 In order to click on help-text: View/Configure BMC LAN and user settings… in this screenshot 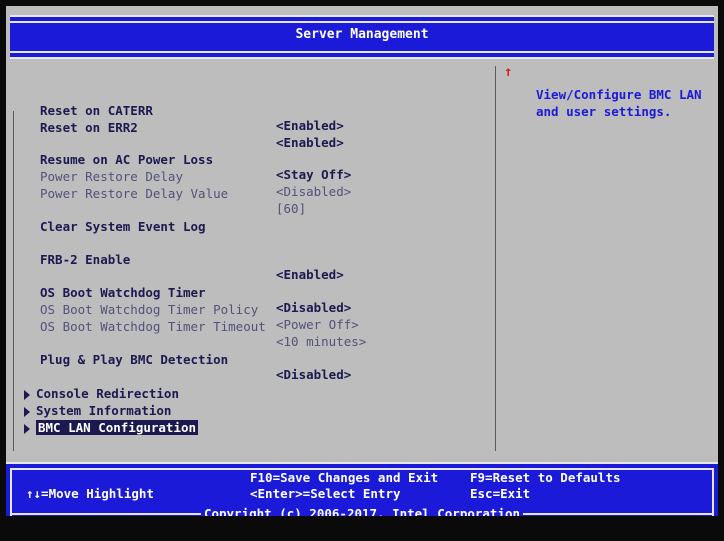, I will do `click(619, 103)`.